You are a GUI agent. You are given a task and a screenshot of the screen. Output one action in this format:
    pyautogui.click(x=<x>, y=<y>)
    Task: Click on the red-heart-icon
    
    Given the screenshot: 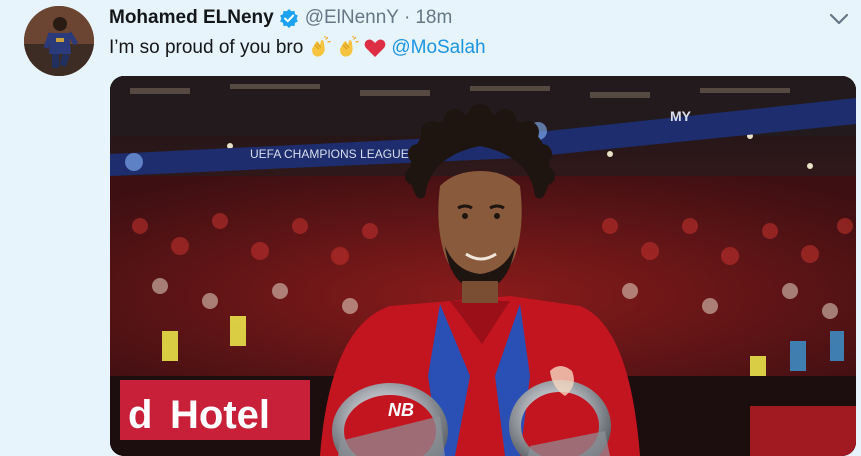 What is the action you would take?
    pyautogui.click(x=375, y=48)
    